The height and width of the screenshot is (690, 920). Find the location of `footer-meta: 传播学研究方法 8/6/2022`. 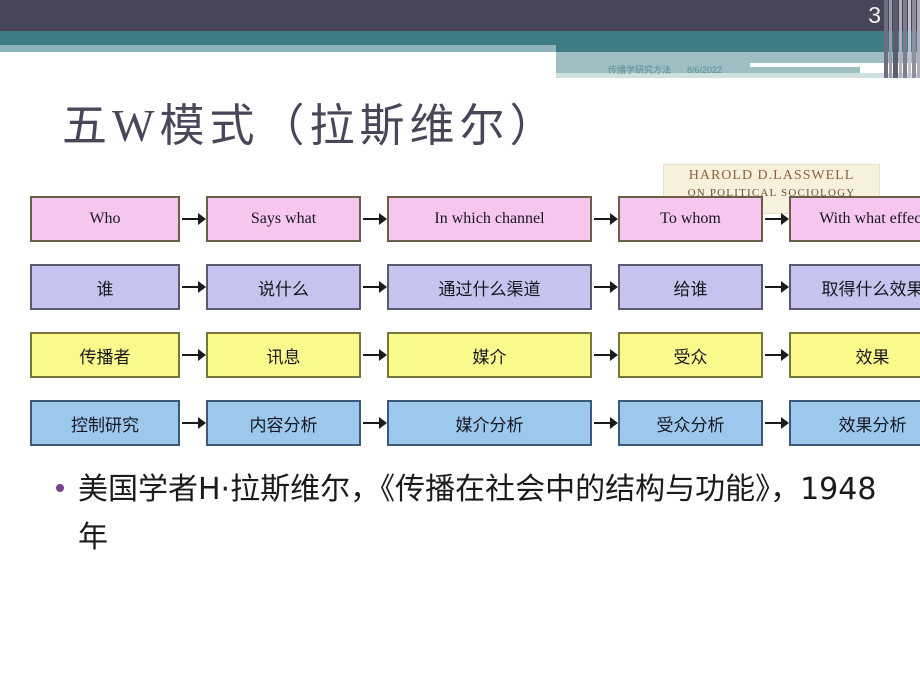

footer-meta: 传播学研究方法 8/6/2022 is located at coordinates (665, 69).